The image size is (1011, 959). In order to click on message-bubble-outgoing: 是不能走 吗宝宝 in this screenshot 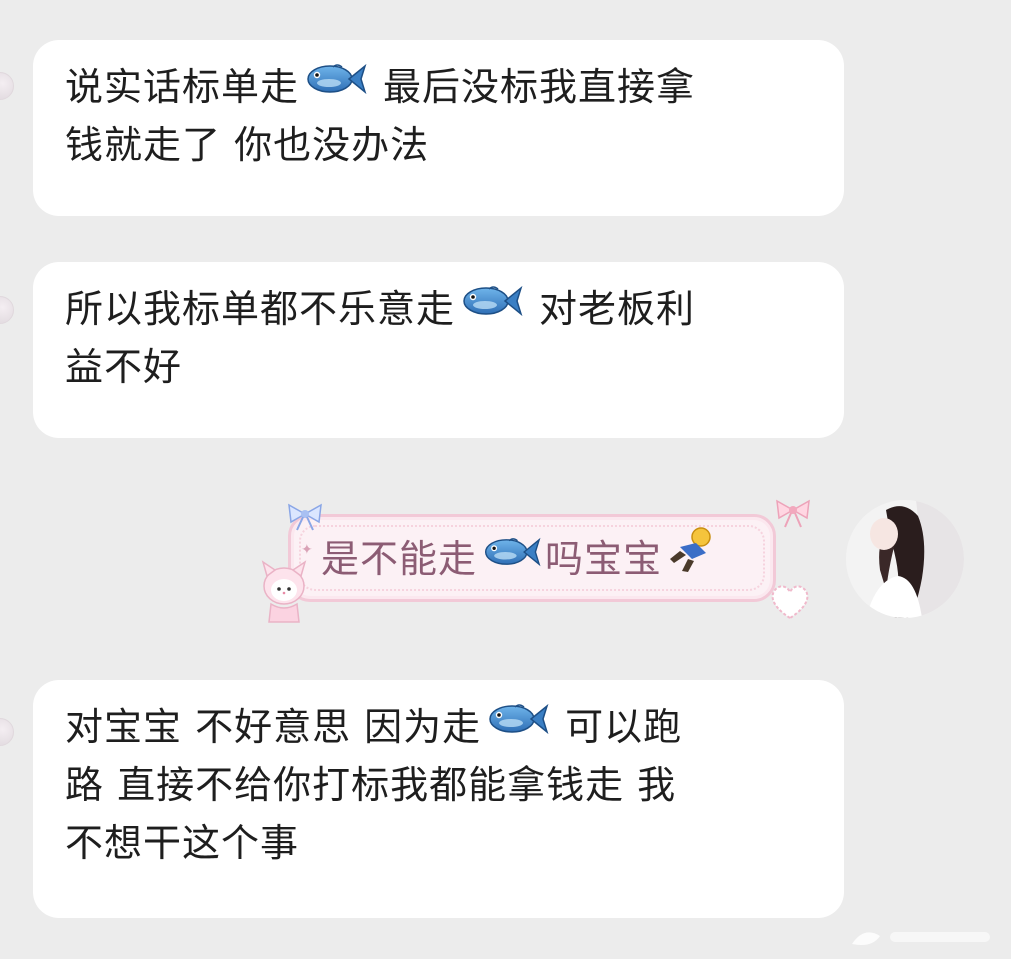, I will do `click(532, 558)`.